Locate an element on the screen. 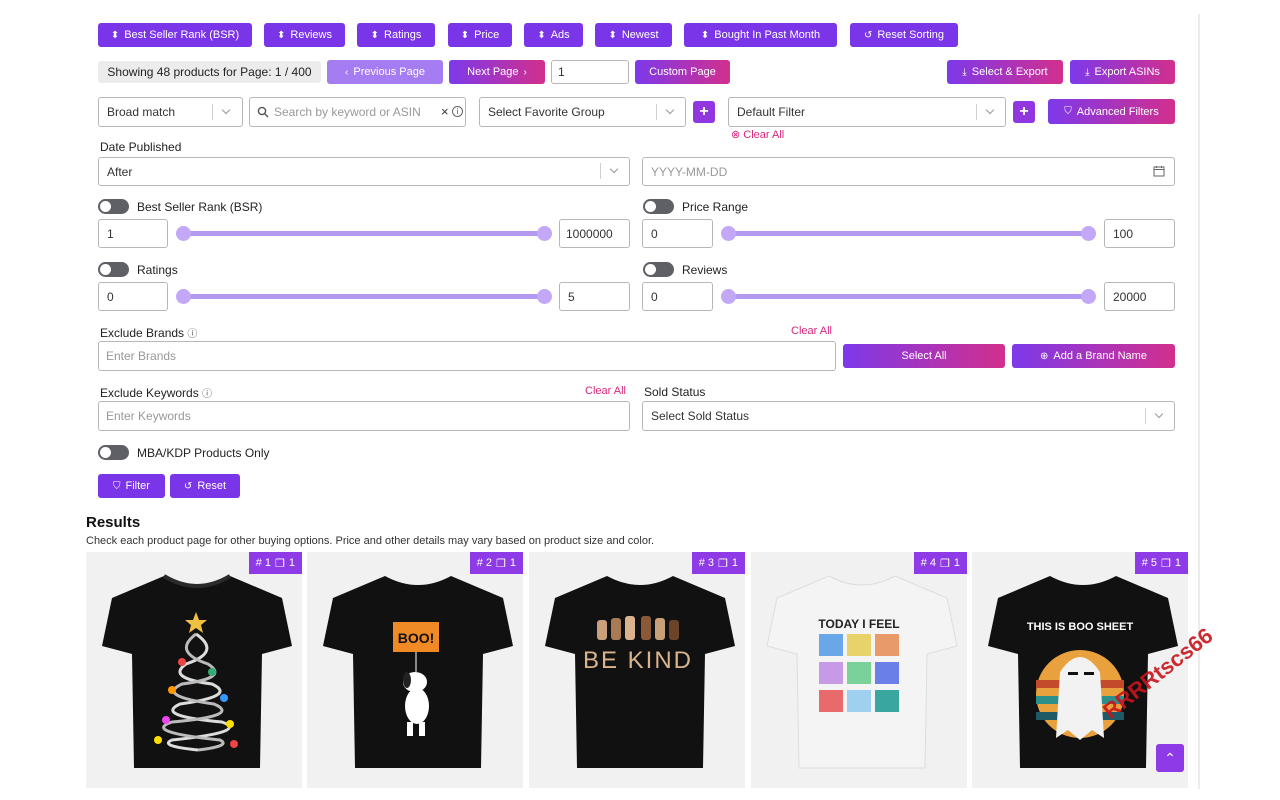 The width and height of the screenshot is (1280, 800). product-image is located at coordinates (197, 672).